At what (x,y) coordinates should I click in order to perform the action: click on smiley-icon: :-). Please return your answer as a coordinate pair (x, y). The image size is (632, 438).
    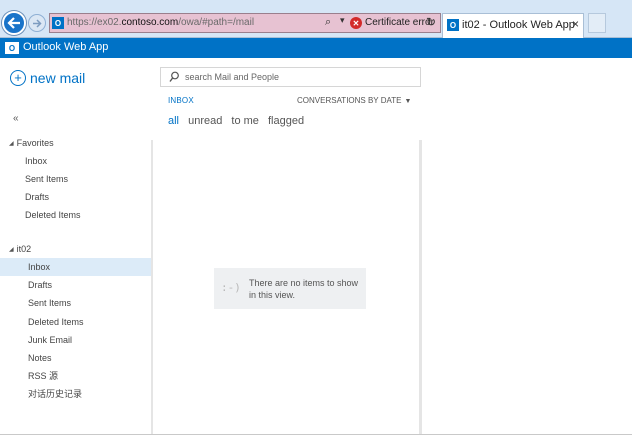
    Looking at the image, I should click on (231, 287).